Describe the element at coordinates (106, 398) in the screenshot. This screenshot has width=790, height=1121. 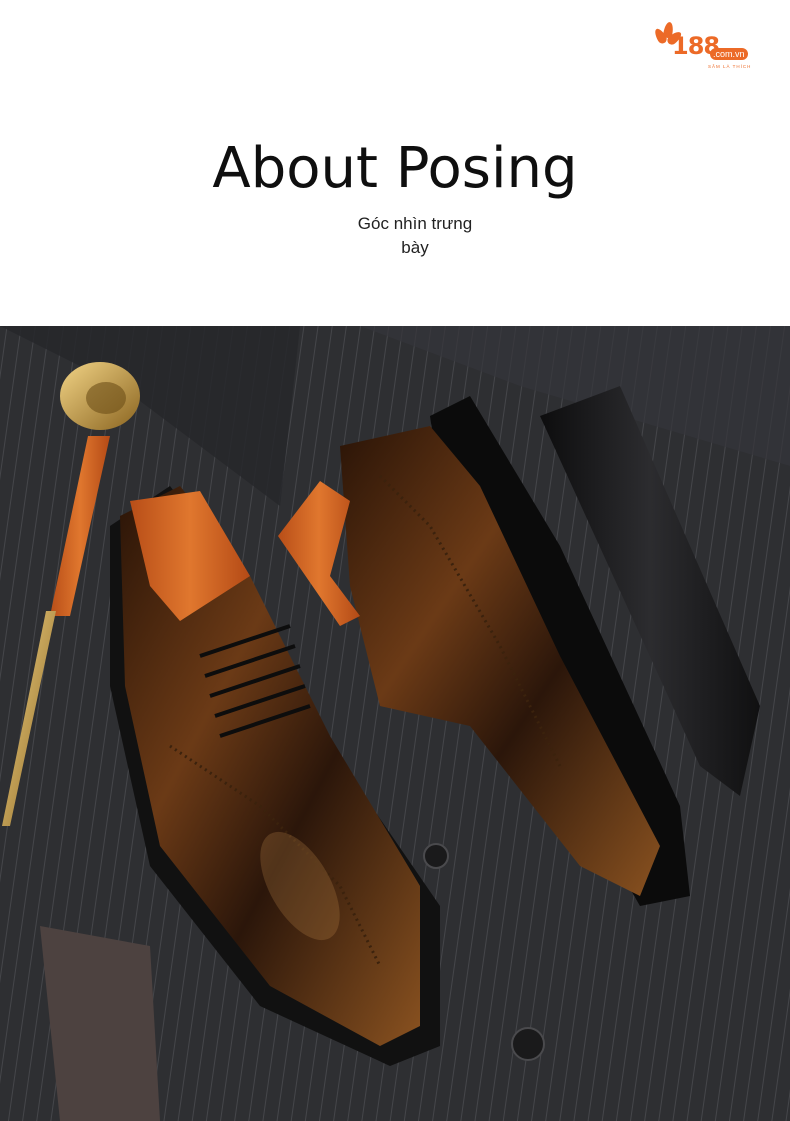
I see `cane-handle-shadow` at that location.